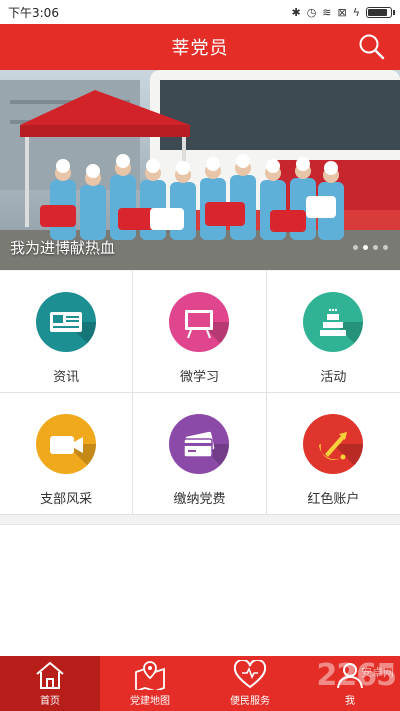 The height and width of the screenshot is (711, 400). I want to click on banner-caption: 我为进博献热血, so click(63, 248).